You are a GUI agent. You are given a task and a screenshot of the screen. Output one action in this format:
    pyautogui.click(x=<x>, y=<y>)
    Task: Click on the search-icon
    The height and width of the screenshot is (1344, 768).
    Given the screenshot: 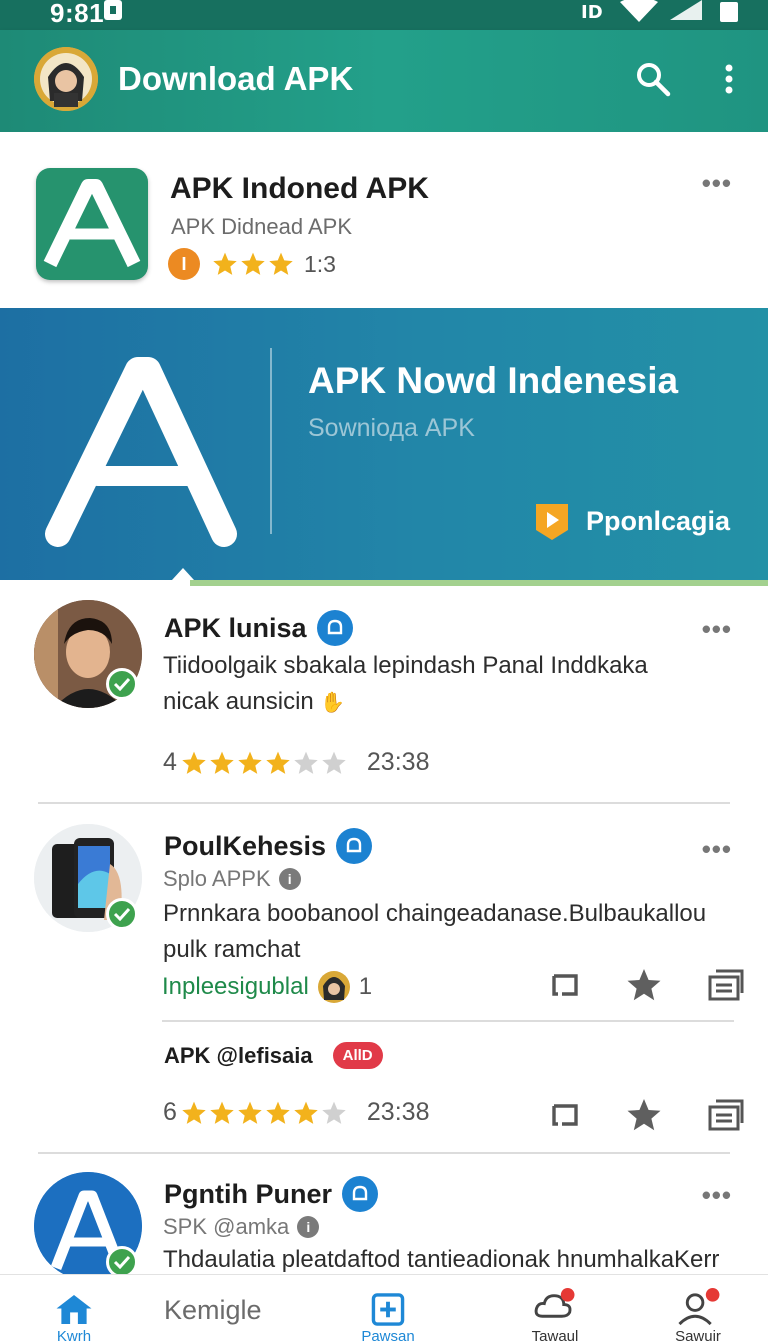 What is the action you would take?
    pyautogui.click(x=654, y=80)
    